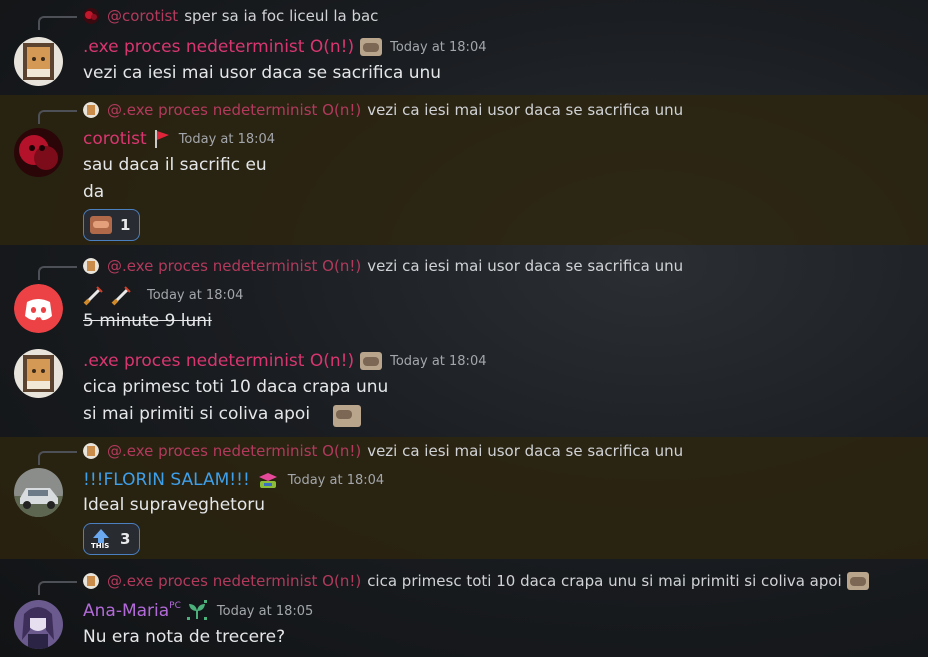  What do you see at coordinates (94, 192) in the screenshot?
I see `message-text: da` at bounding box center [94, 192].